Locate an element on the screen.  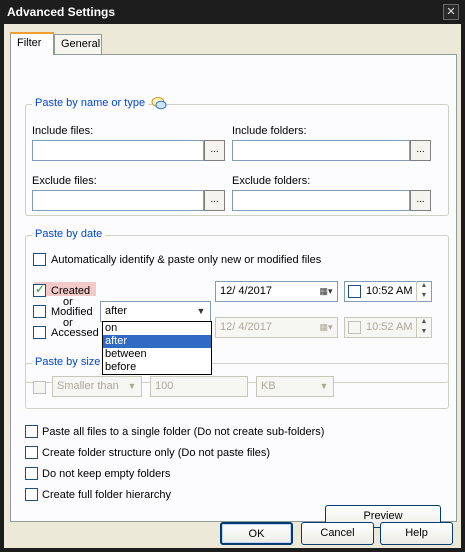
include-folders-label: Include folders: is located at coordinates (269, 131).